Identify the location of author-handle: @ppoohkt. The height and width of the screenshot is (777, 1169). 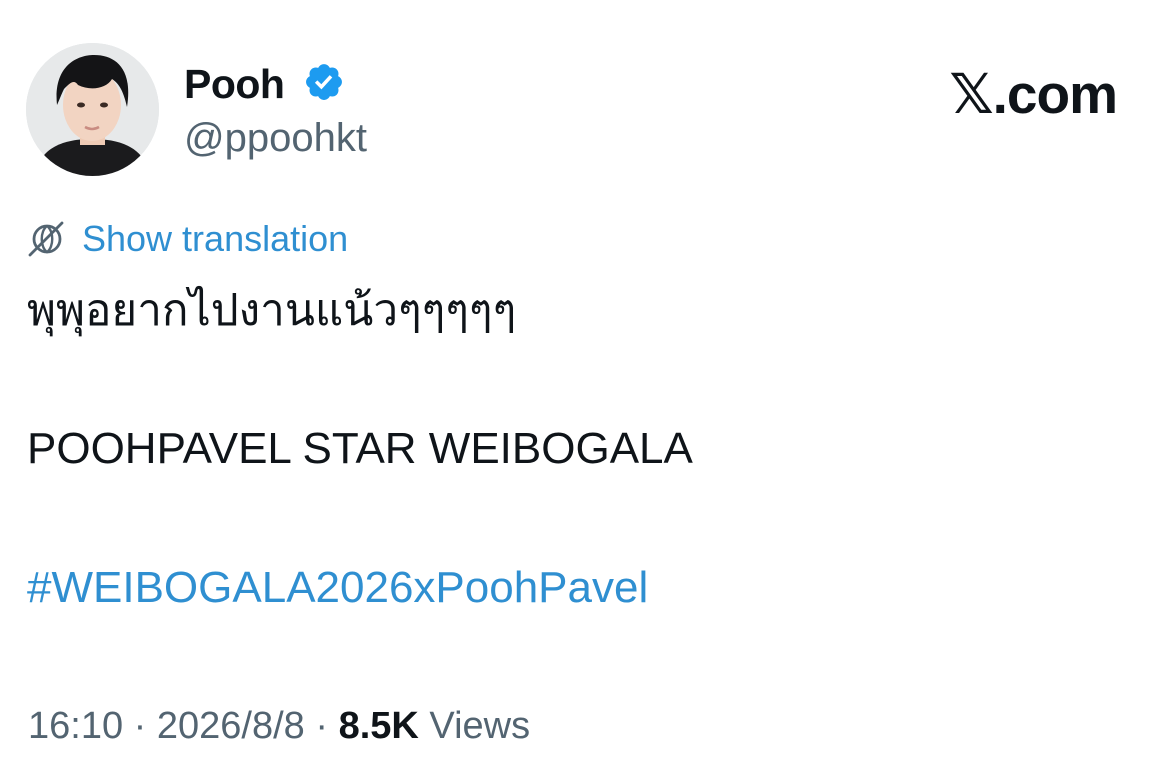
(275, 138).